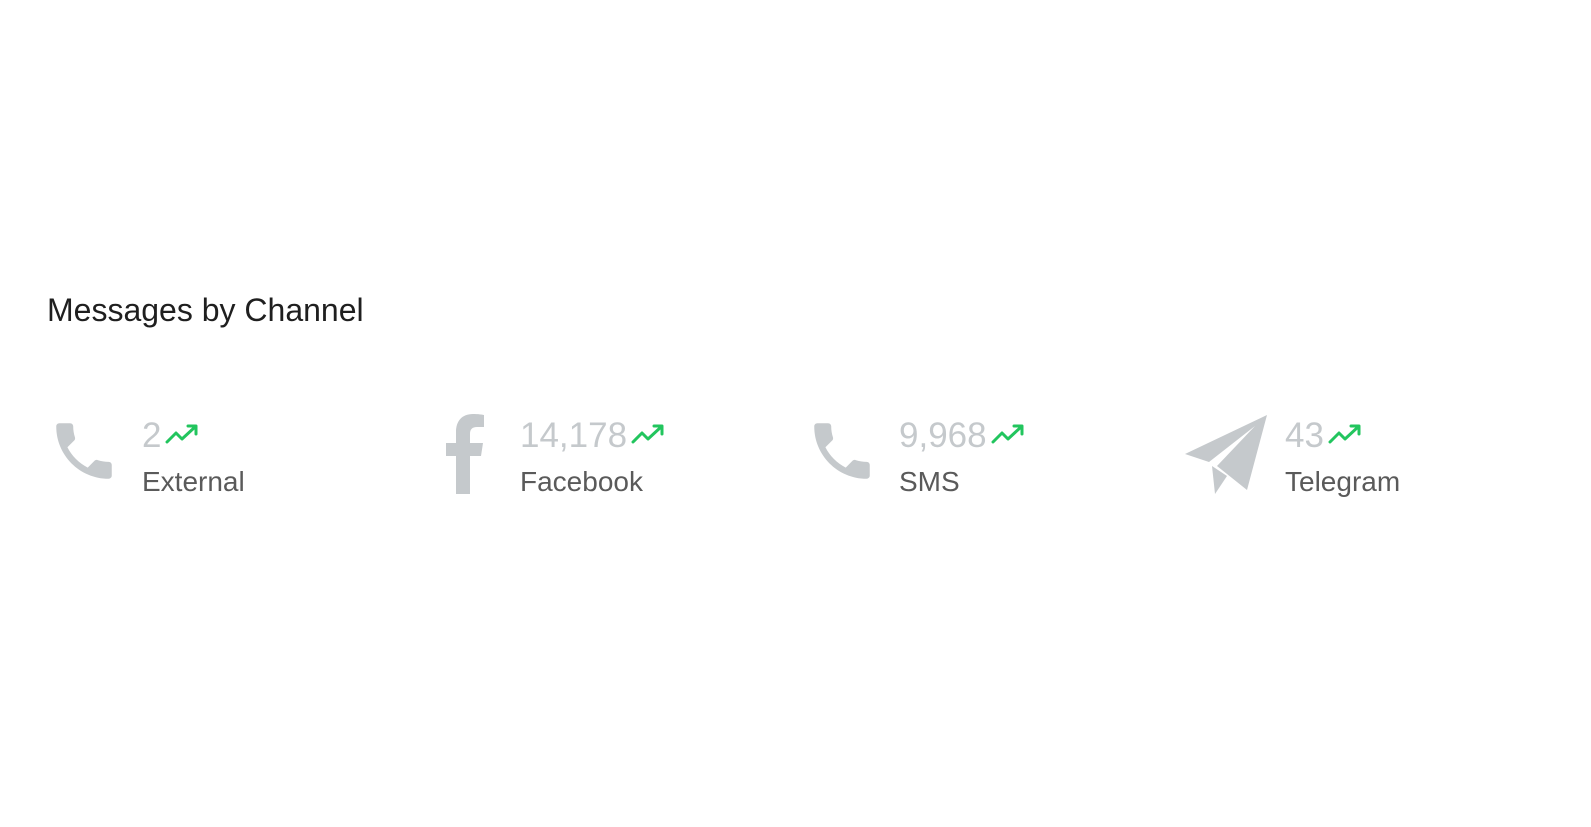 Image resolution: width=1591 pixels, height=827 pixels. Describe the element at coordinates (1226, 454) in the screenshot. I see `telegram-icon` at that location.